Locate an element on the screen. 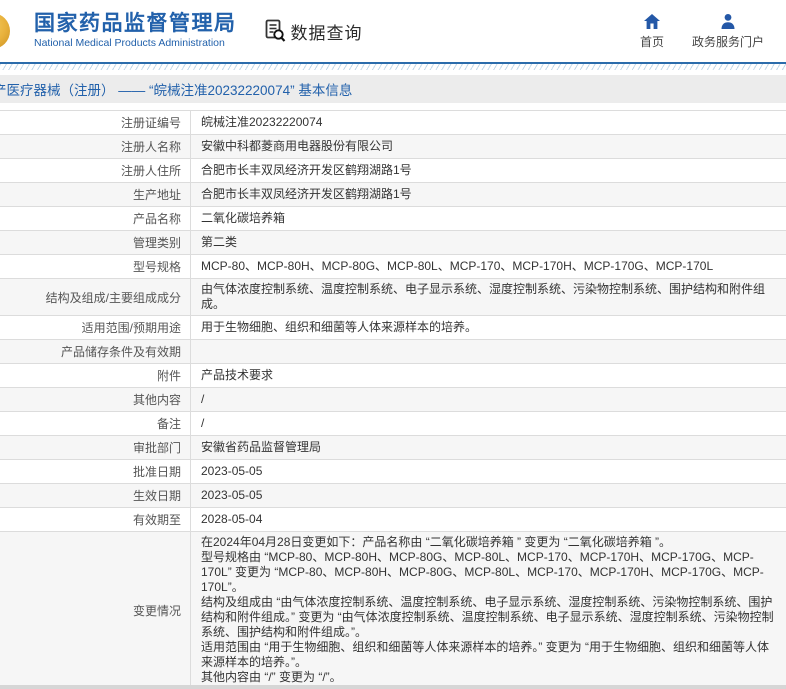  row-label-text: 注册证编号 is located at coordinates (150, 123).